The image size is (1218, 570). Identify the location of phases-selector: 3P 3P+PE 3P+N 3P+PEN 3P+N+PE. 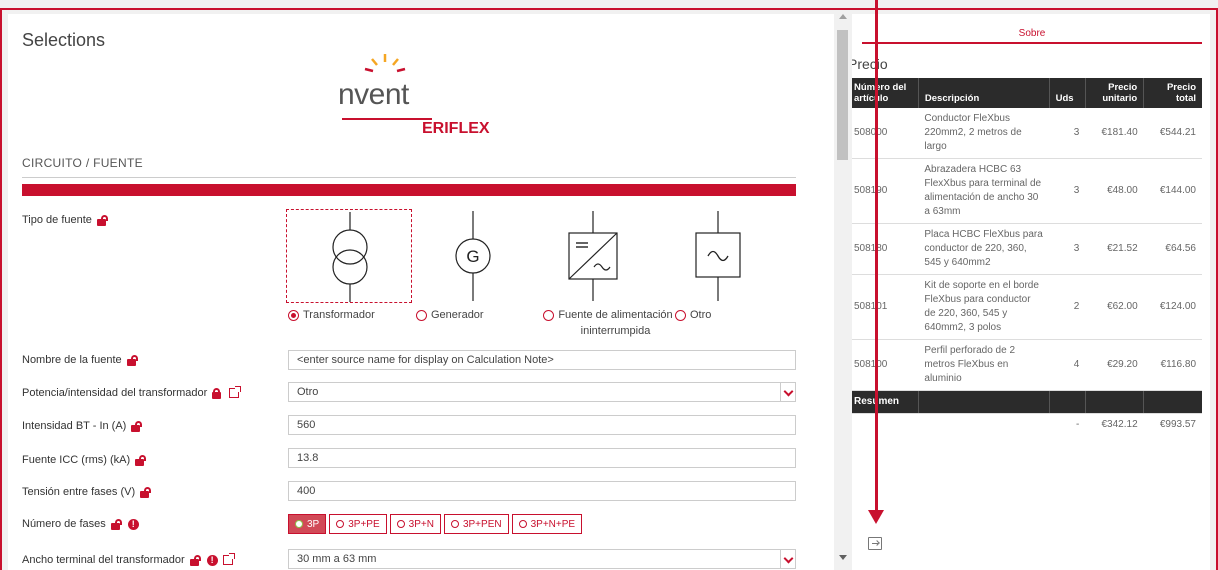
(435, 524).